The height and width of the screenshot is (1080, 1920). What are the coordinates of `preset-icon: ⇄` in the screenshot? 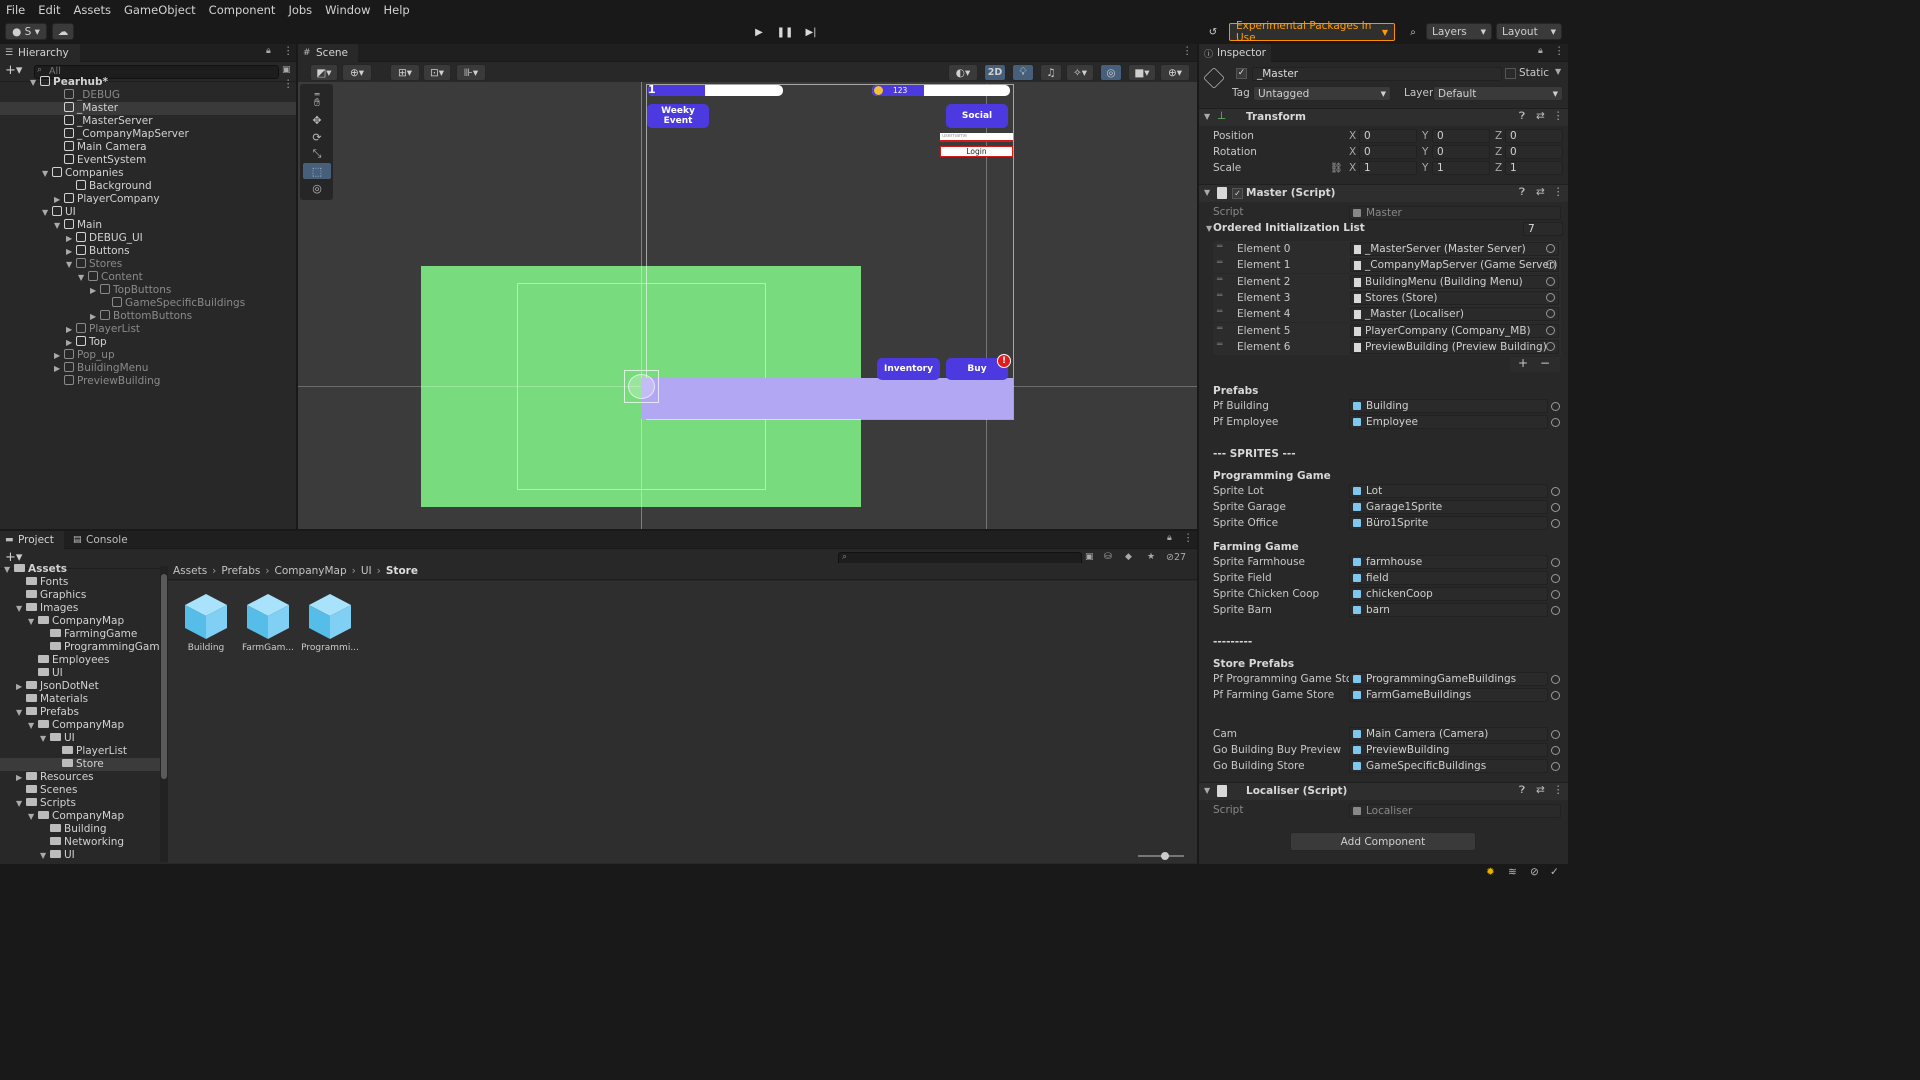 It's located at (1540, 790).